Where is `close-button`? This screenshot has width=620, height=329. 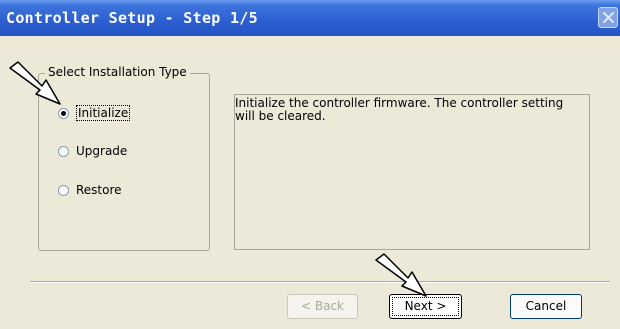 close-button is located at coordinates (608, 17).